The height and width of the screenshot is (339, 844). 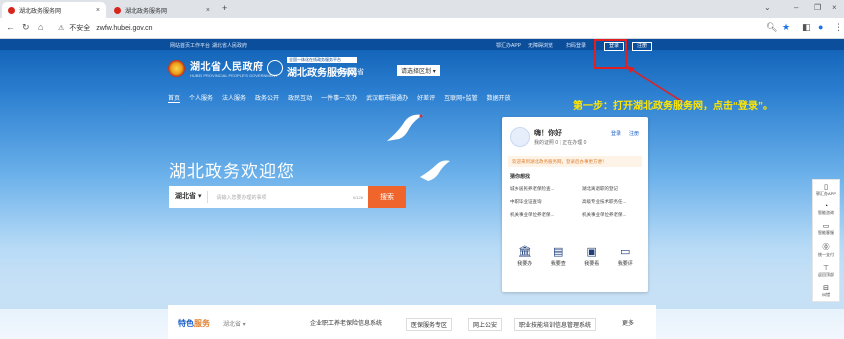 I want to click on link-platform: 网站首页工作平台, so click(x=190, y=45).